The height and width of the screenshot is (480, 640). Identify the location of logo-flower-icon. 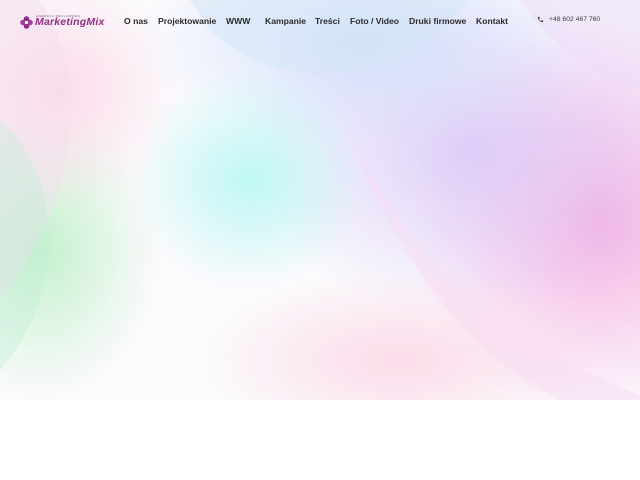
(26, 22).